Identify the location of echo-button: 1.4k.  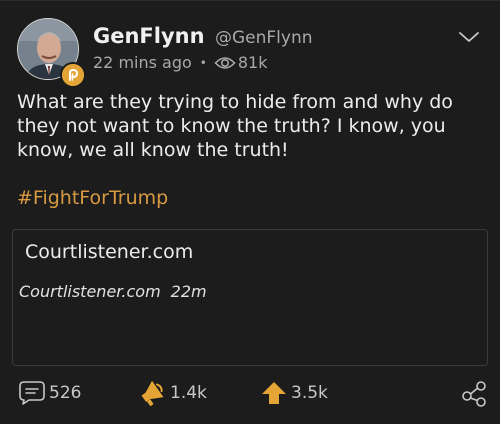
(172, 393).